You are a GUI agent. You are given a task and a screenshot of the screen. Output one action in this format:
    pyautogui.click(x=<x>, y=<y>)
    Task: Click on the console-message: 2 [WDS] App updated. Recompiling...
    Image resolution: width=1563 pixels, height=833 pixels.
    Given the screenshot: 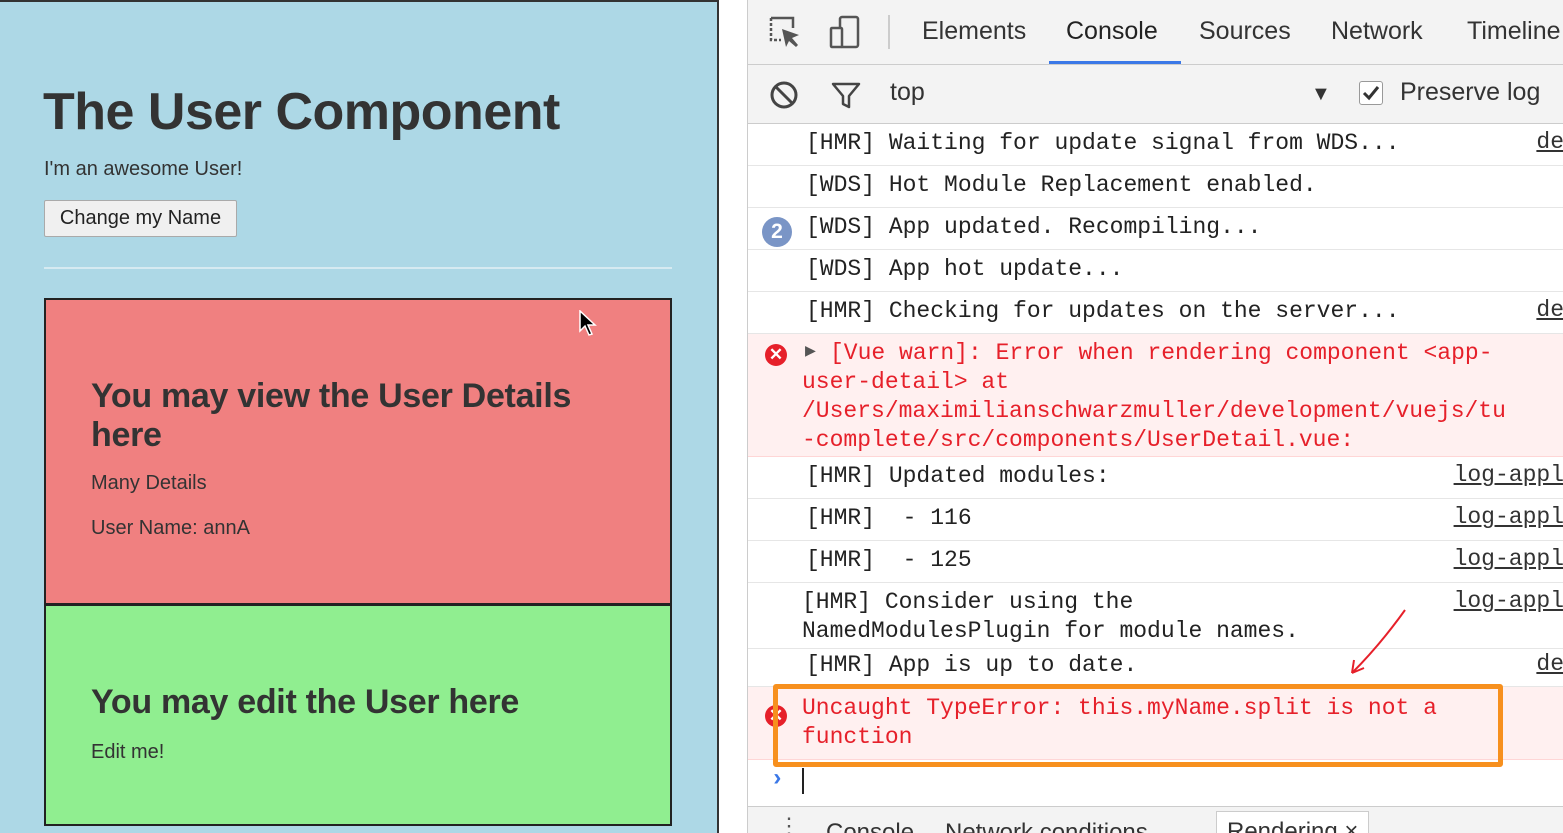 What is the action you would take?
    pyautogui.click(x=1155, y=229)
    